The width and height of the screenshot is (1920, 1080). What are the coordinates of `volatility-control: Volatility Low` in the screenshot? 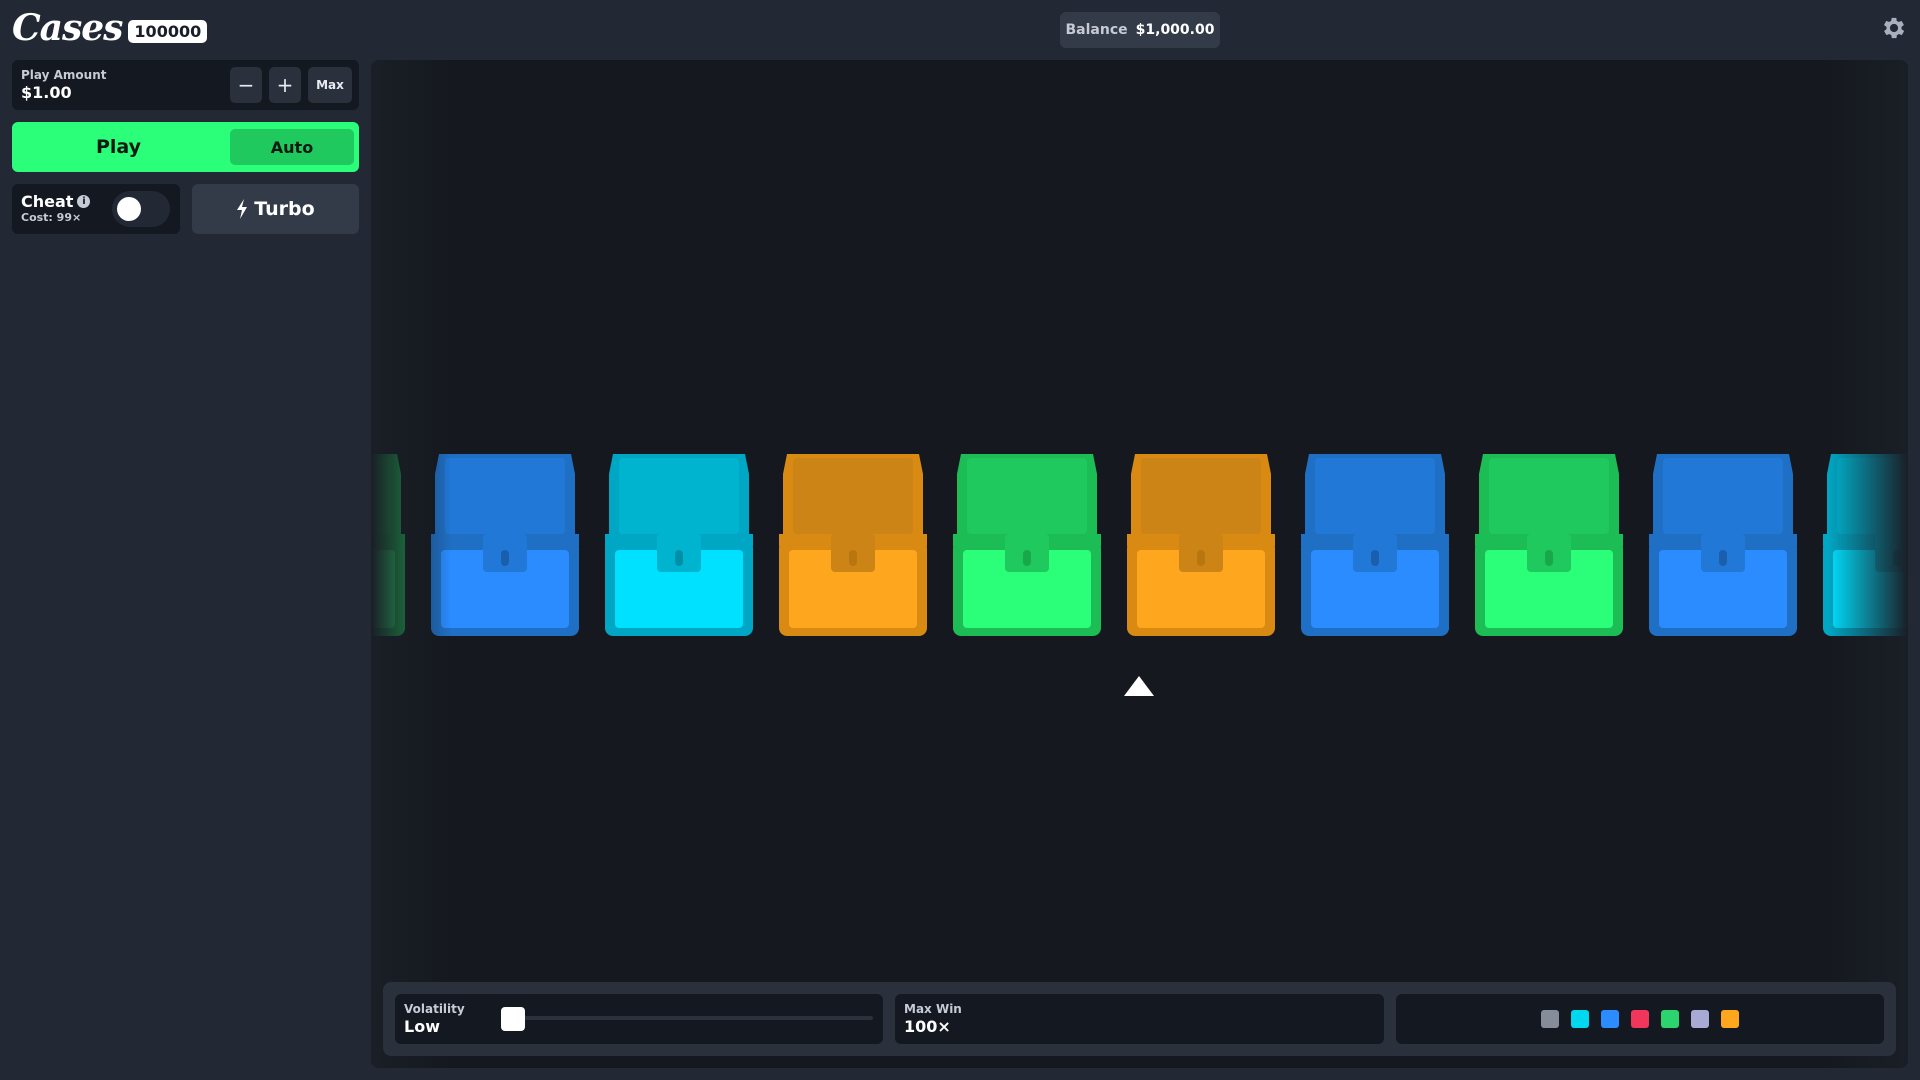 It's located at (639, 1019).